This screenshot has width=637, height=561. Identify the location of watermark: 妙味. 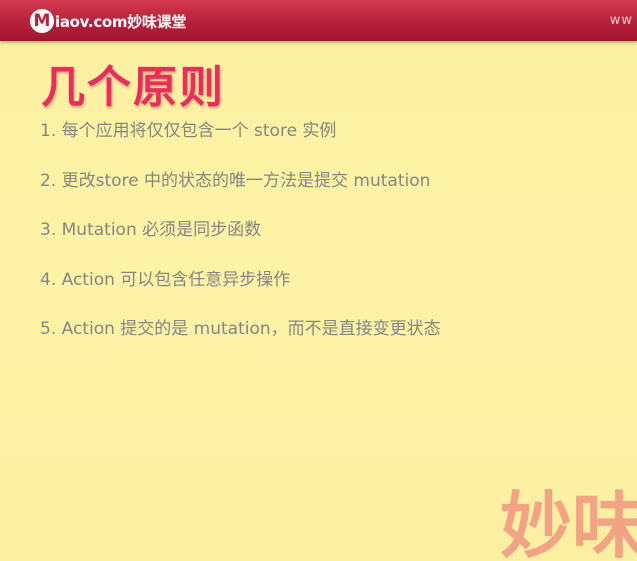
(568, 522).